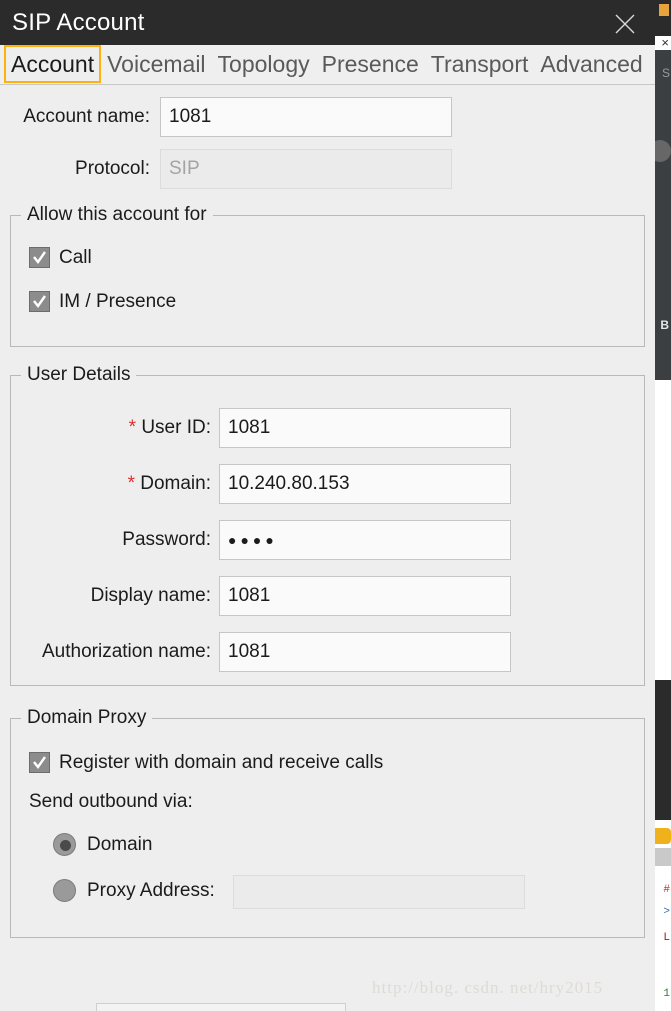 This screenshot has width=671, height=1011. I want to click on domain-radio, so click(64, 844).